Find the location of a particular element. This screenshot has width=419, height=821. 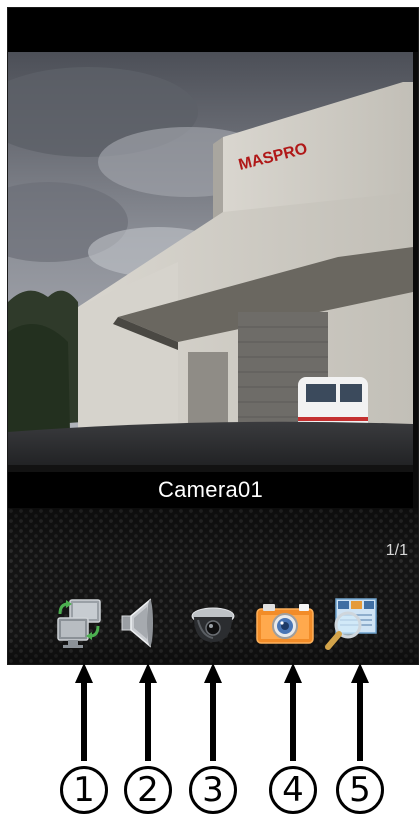

camera-name-label: Camera01 is located at coordinates (210, 490).